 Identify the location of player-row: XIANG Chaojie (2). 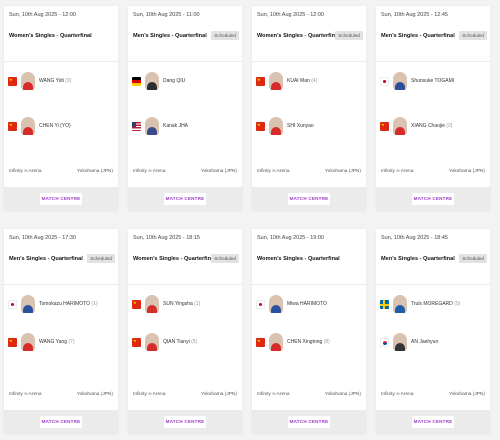
(434, 127).